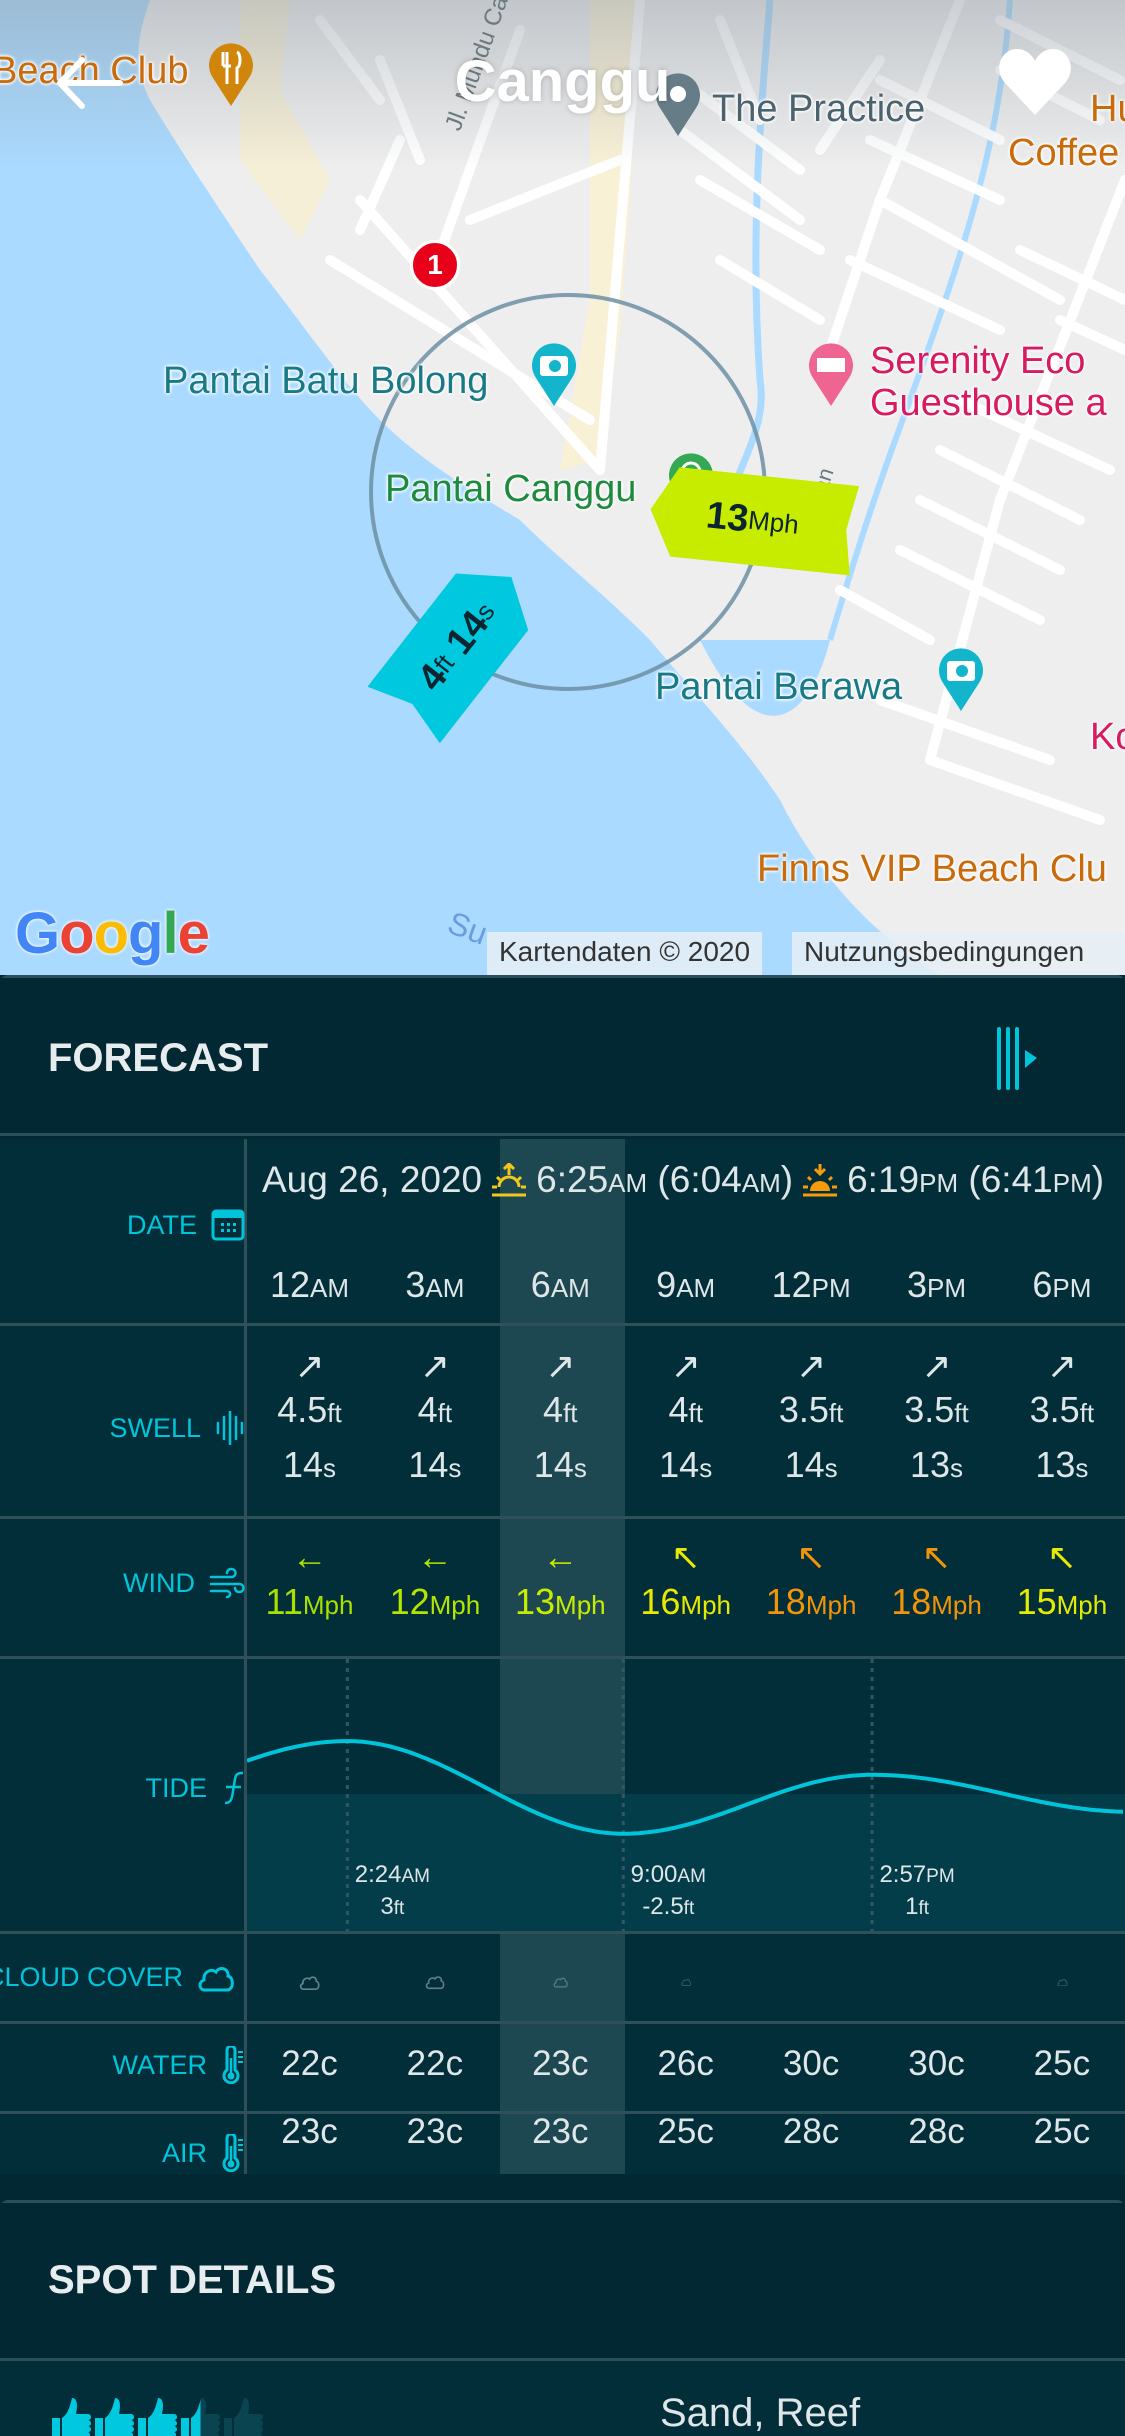 The image size is (1125, 2436). I want to click on wind-badge-speed: 13, so click(727, 516).